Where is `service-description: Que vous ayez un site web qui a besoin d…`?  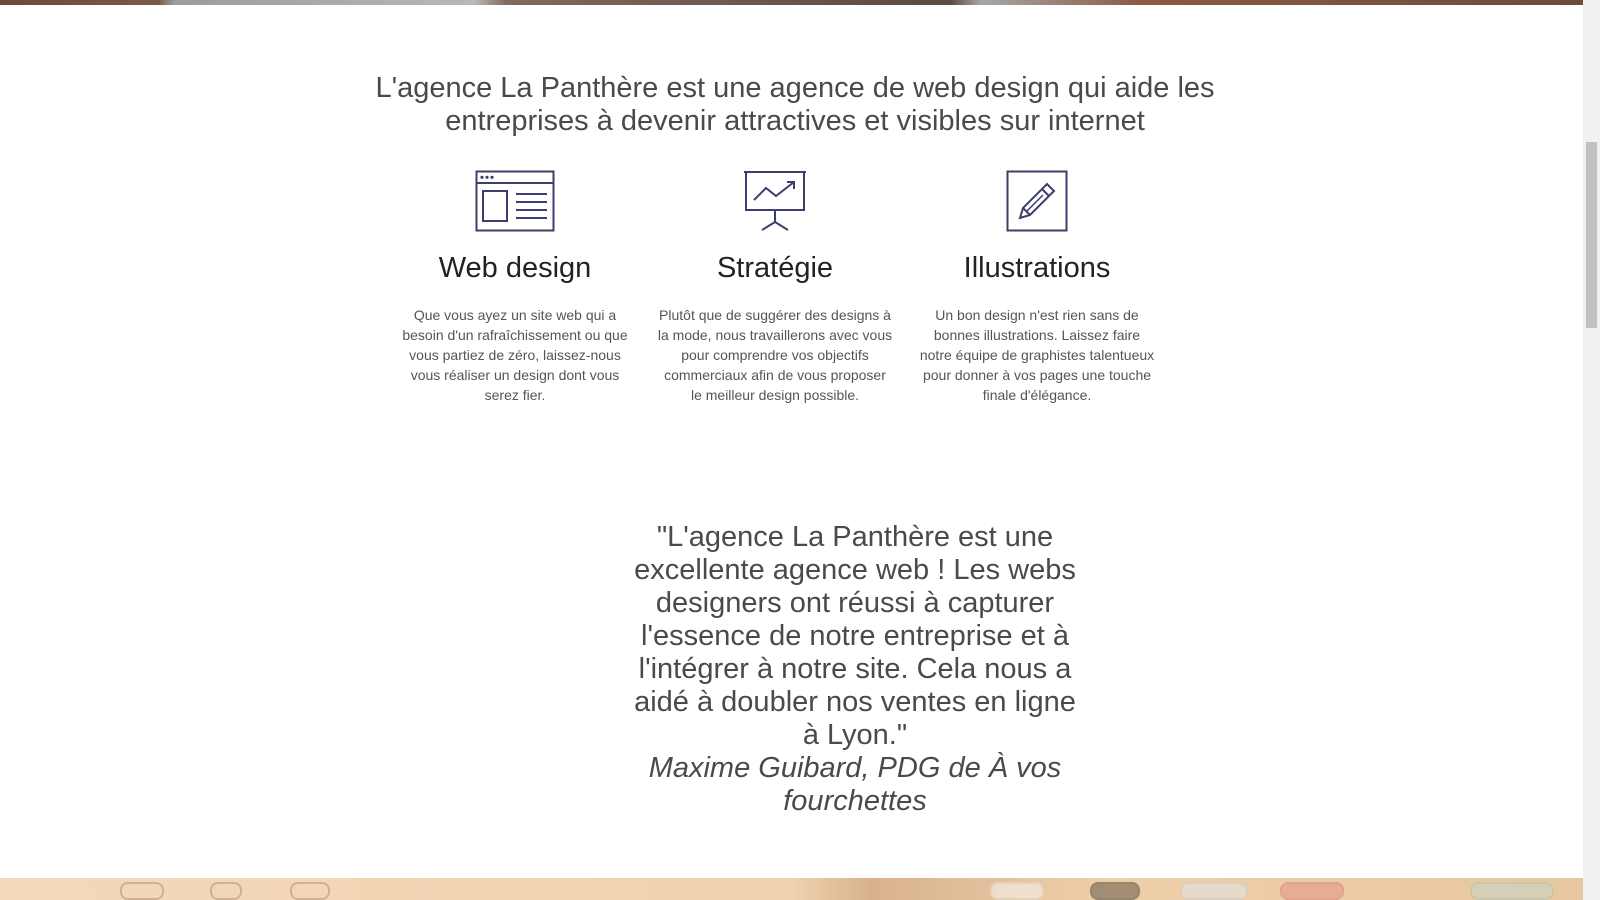
service-description: Que vous ayez un site web qui a besoin d… is located at coordinates (515, 355).